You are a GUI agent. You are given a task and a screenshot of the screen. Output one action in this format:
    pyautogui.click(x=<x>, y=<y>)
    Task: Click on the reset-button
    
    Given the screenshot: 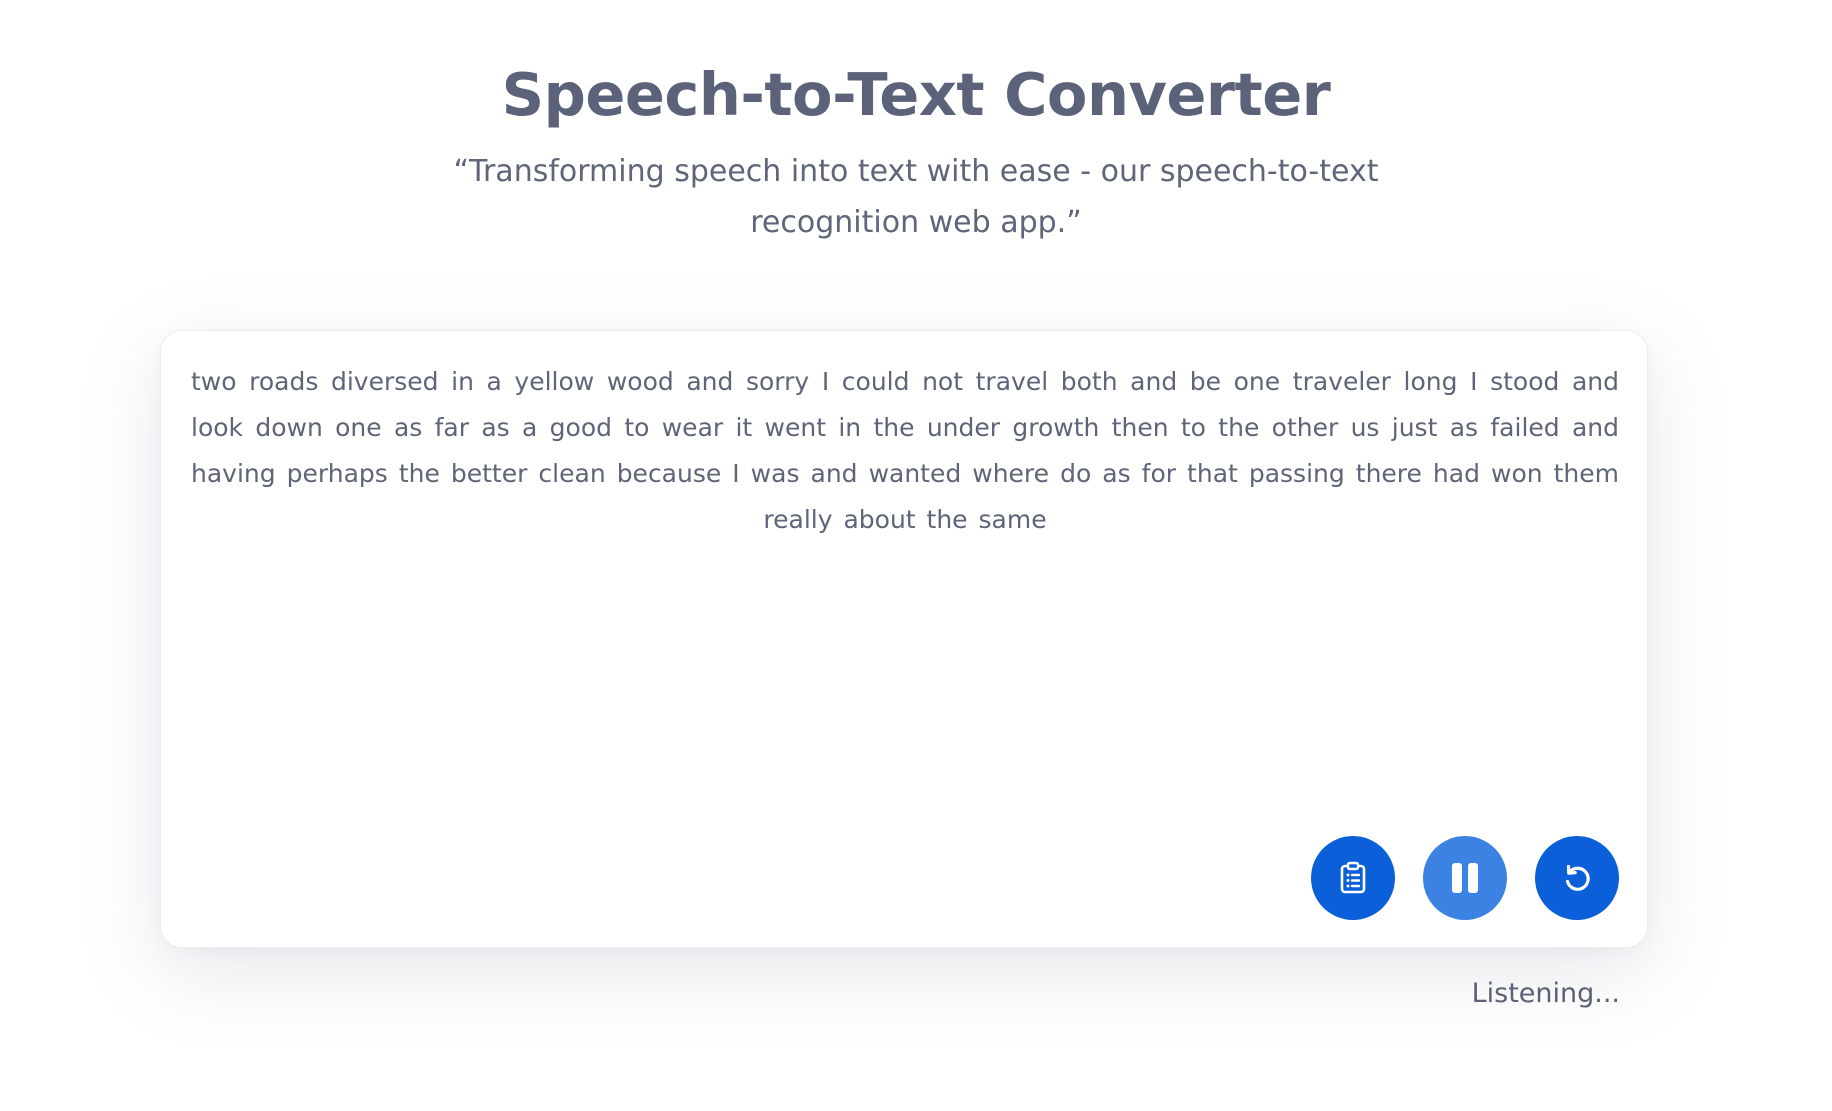 What is the action you would take?
    pyautogui.click(x=1577, y=878)
    